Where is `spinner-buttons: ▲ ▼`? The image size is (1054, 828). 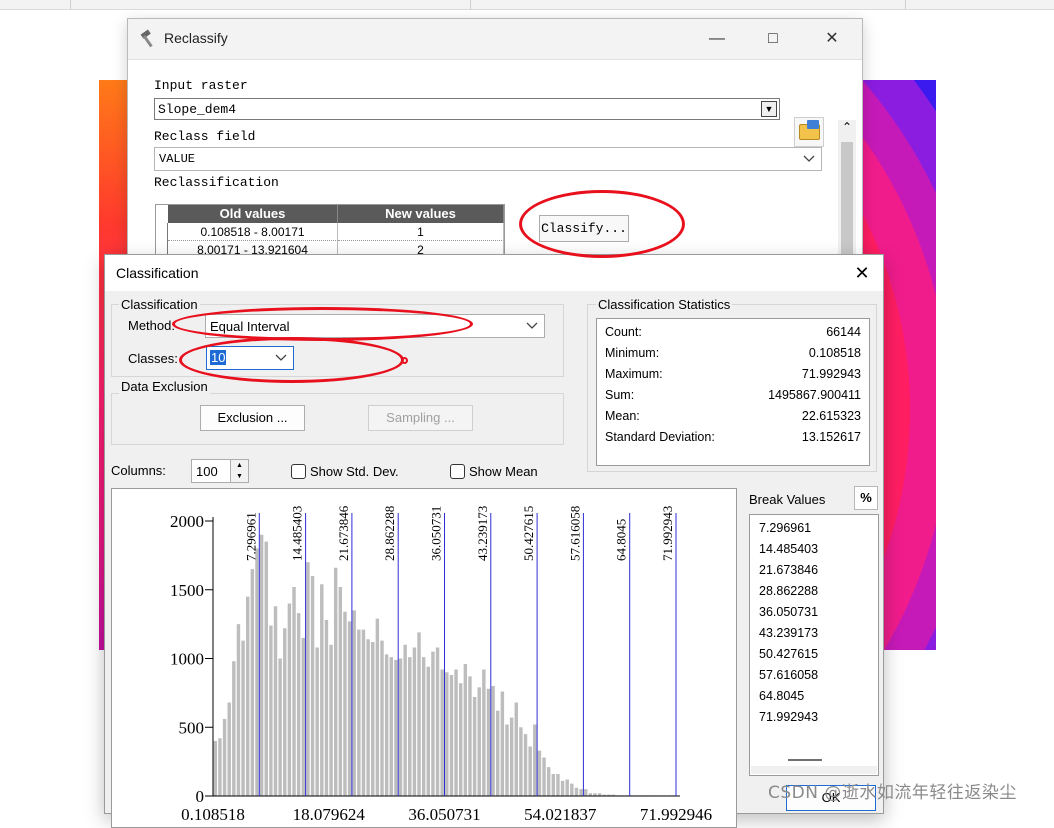 spinner-buttons: ▲ ▼ is located at coordinates (239, 471).